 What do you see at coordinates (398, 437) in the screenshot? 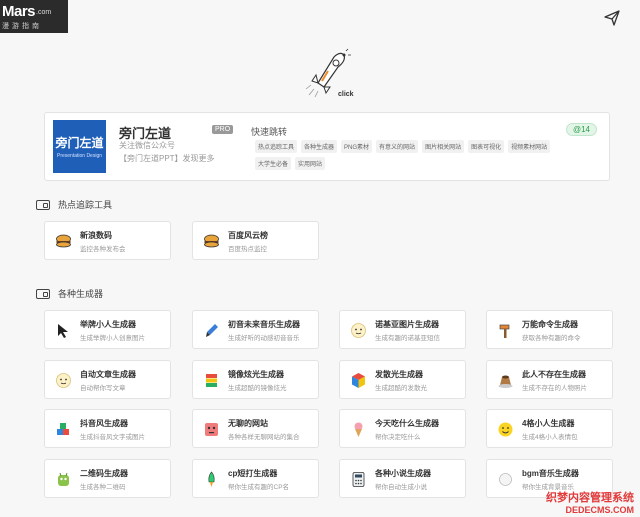
I see `tool-card-description: 帮你决定吃什么` at bounding box center [398, 437].